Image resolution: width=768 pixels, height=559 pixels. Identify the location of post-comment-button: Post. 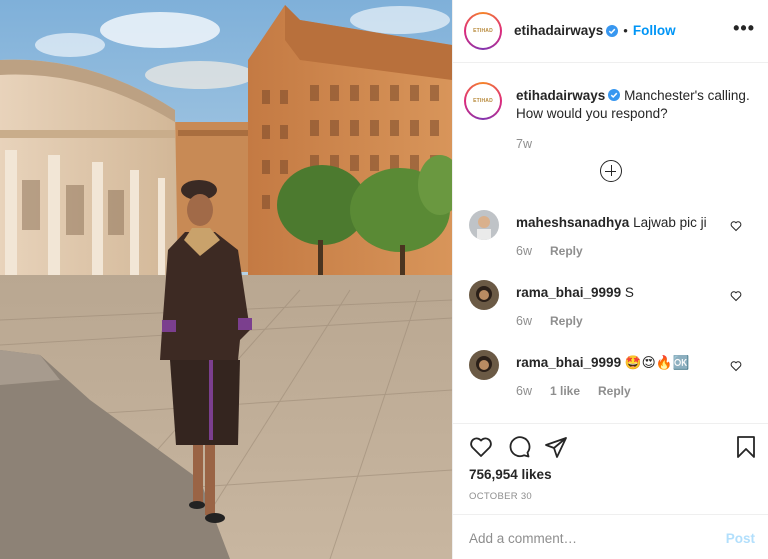
(740, 538).